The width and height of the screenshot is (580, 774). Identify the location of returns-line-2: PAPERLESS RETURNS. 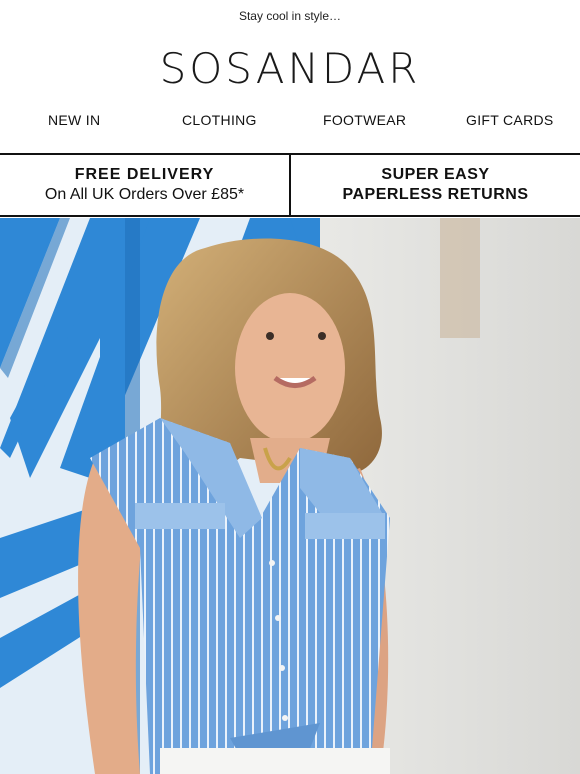
(435, 194).